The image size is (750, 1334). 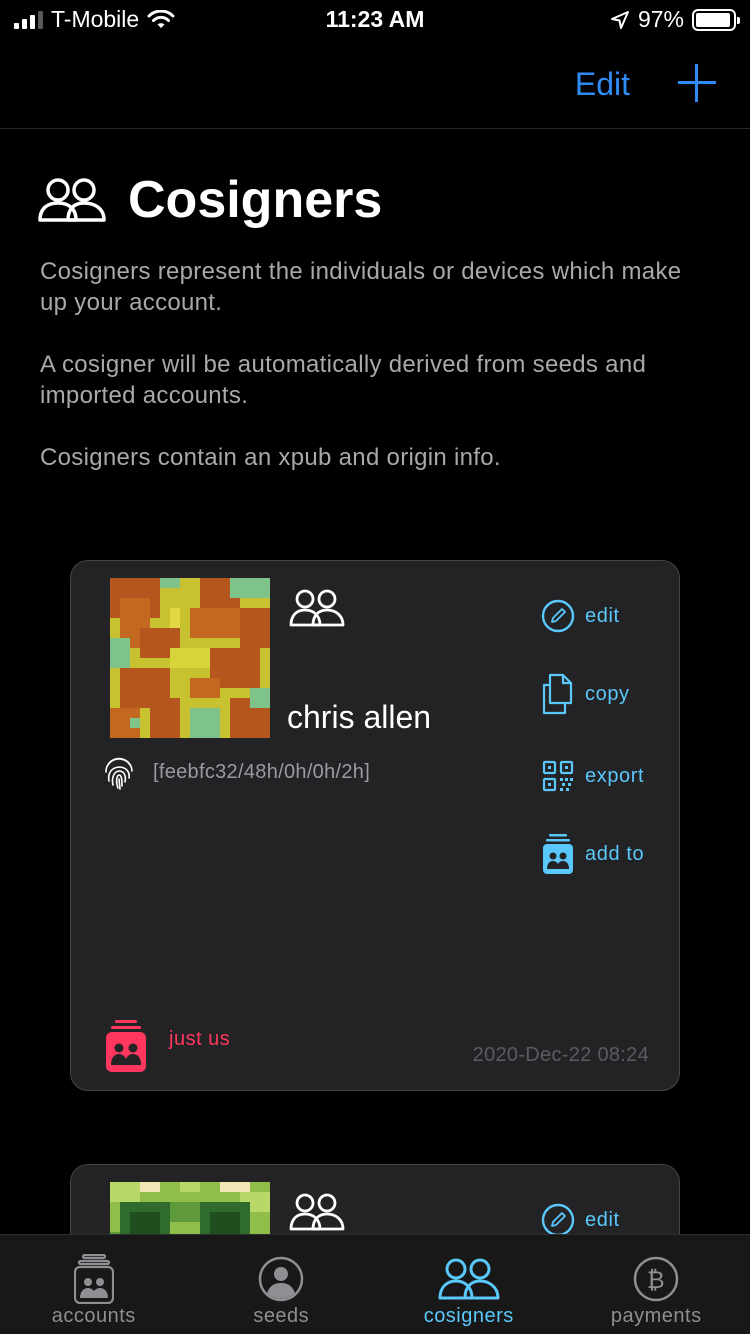 What do you see at coordinates (281, 1316) in the screenshot?
I see `tab-label: seeds` at bounding box center [281, 1316].